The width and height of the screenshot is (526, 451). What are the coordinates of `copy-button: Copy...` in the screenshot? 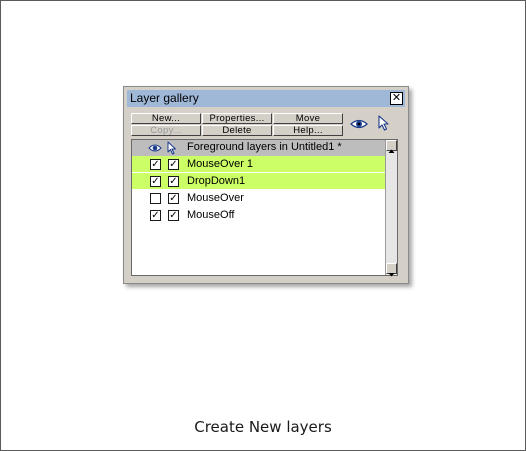 It's located at (166, 130).